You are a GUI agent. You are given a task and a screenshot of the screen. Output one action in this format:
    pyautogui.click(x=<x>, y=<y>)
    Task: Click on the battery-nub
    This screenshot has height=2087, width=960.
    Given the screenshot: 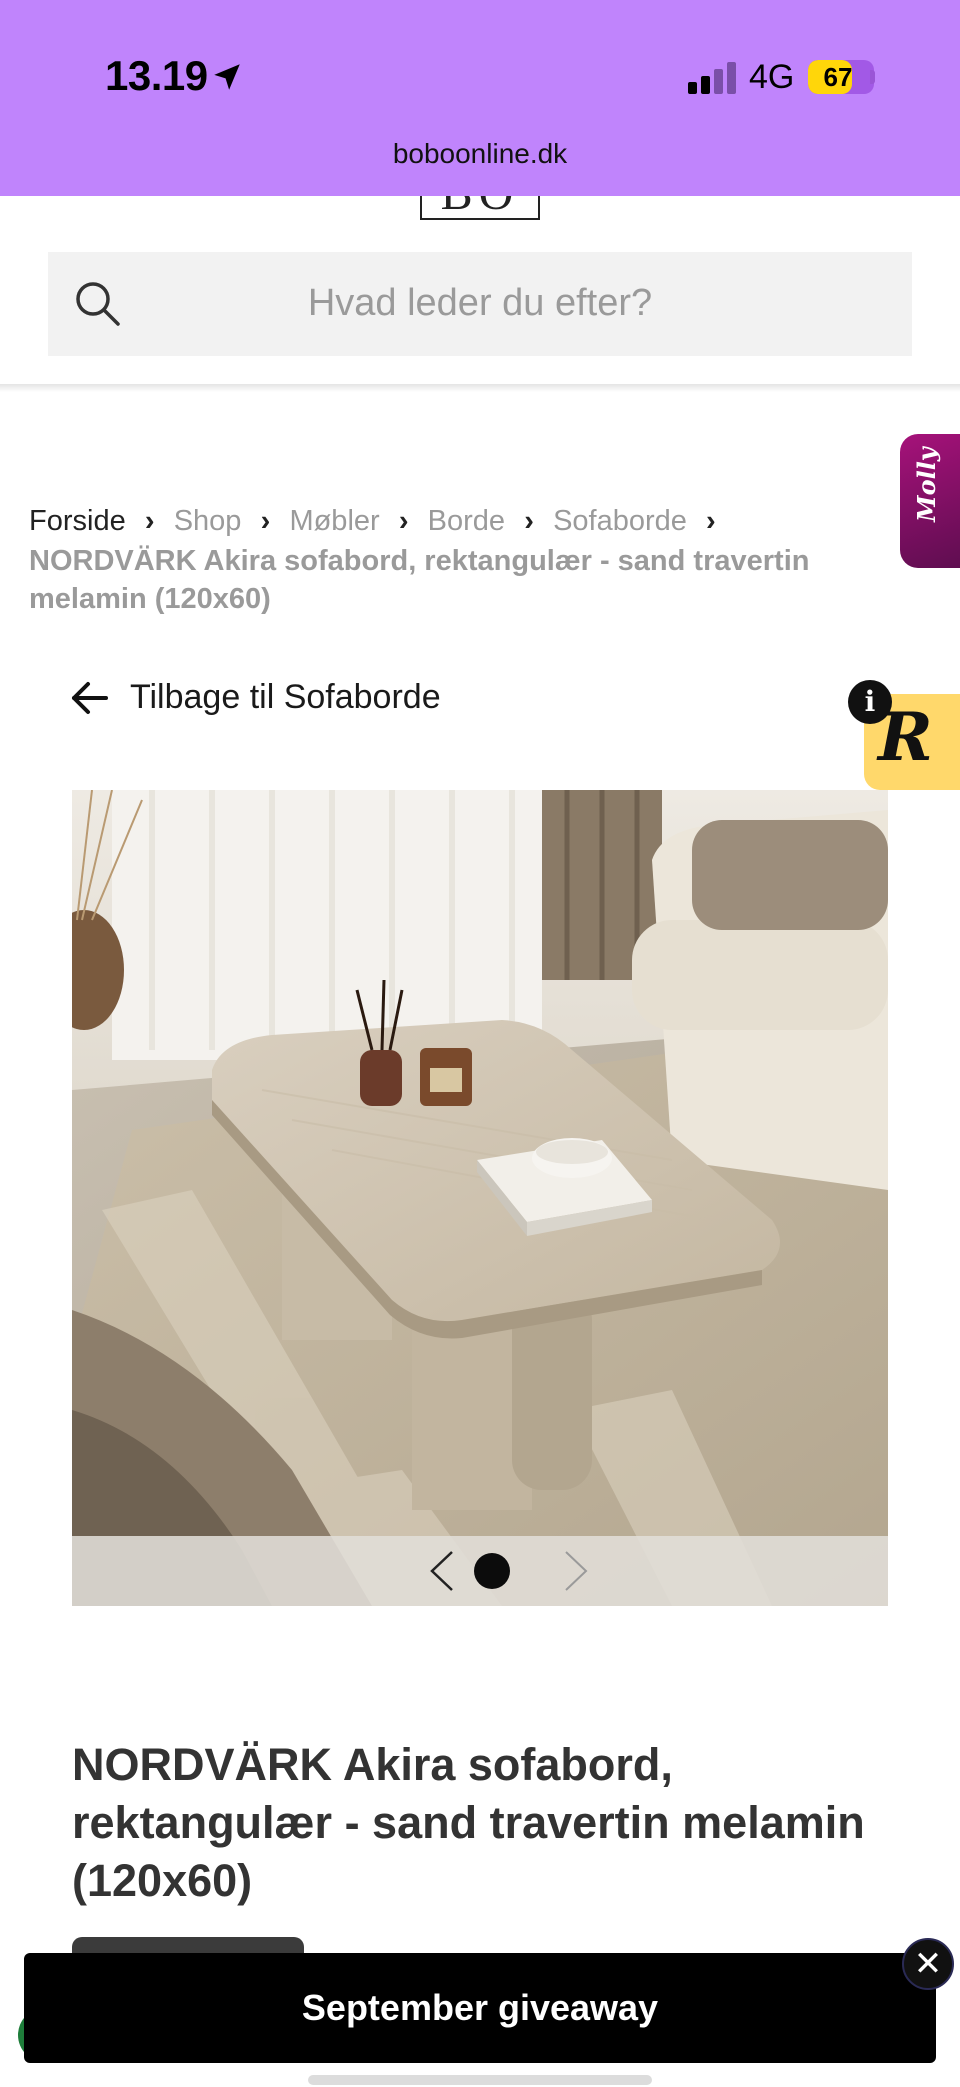 What is the action you would take?
    pyautogui.click(x=872, y=77)
    